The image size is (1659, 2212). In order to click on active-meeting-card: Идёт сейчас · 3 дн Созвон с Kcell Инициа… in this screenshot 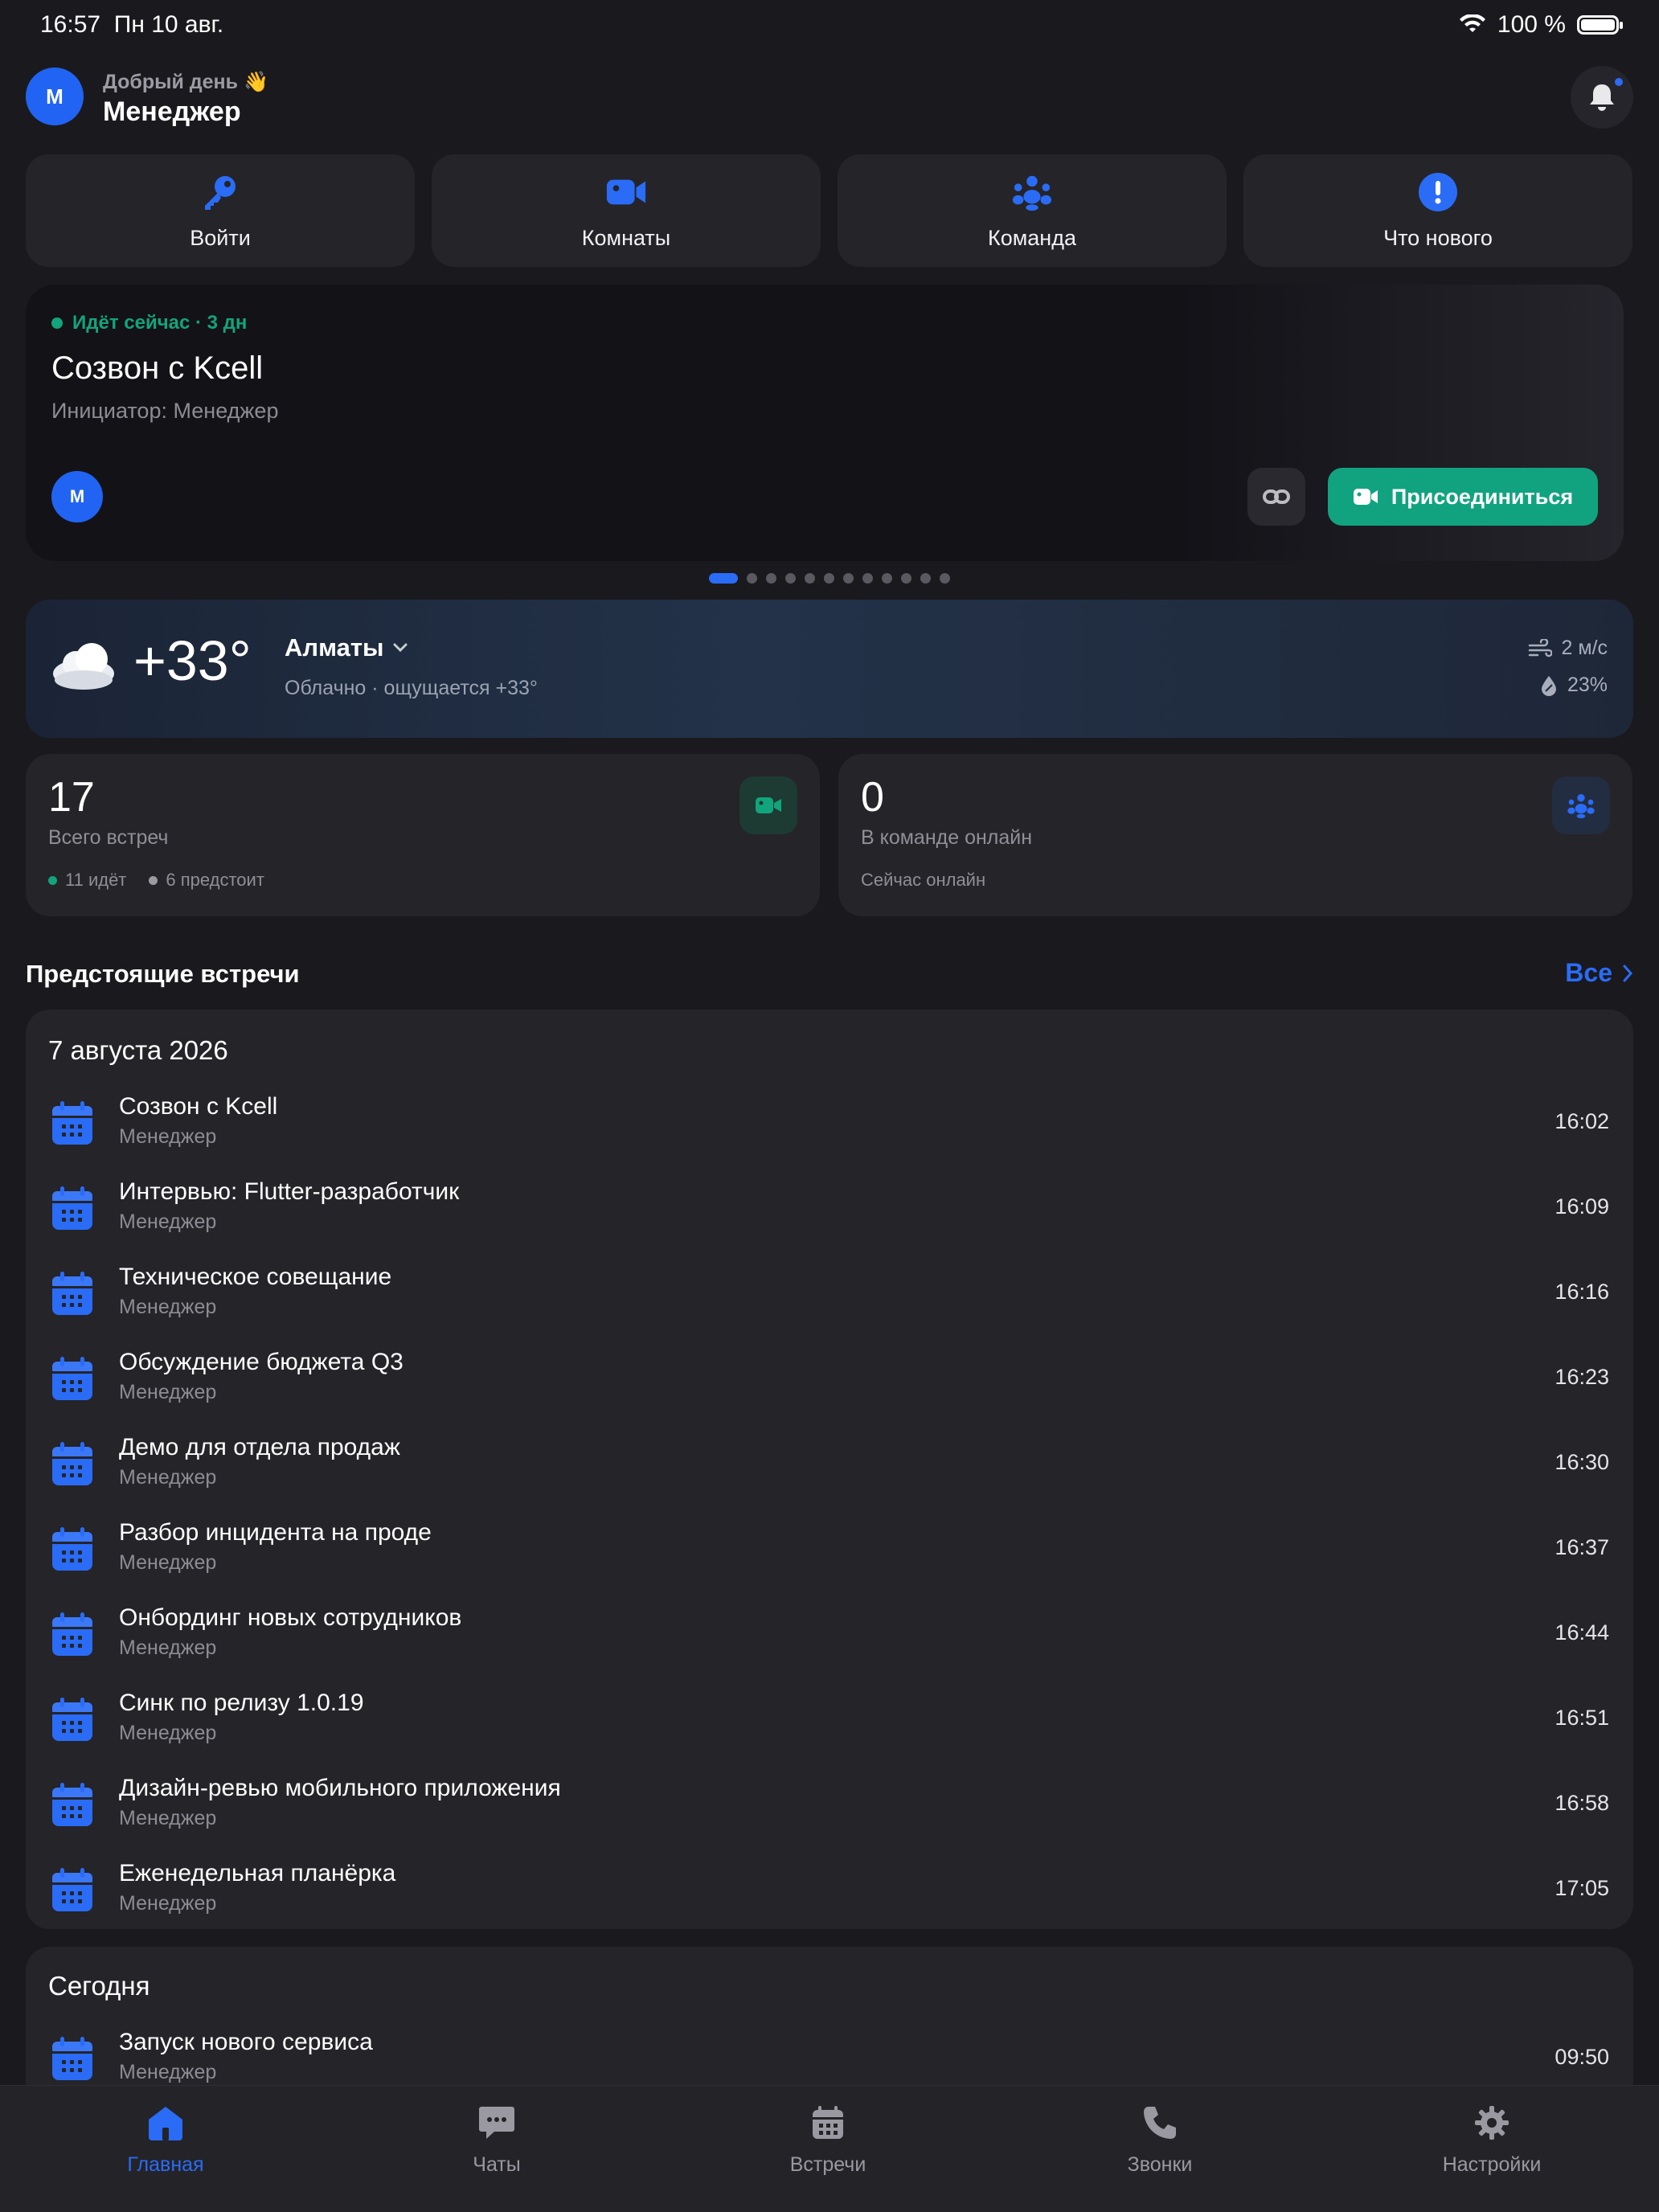, I will do `click(825, 423)`.